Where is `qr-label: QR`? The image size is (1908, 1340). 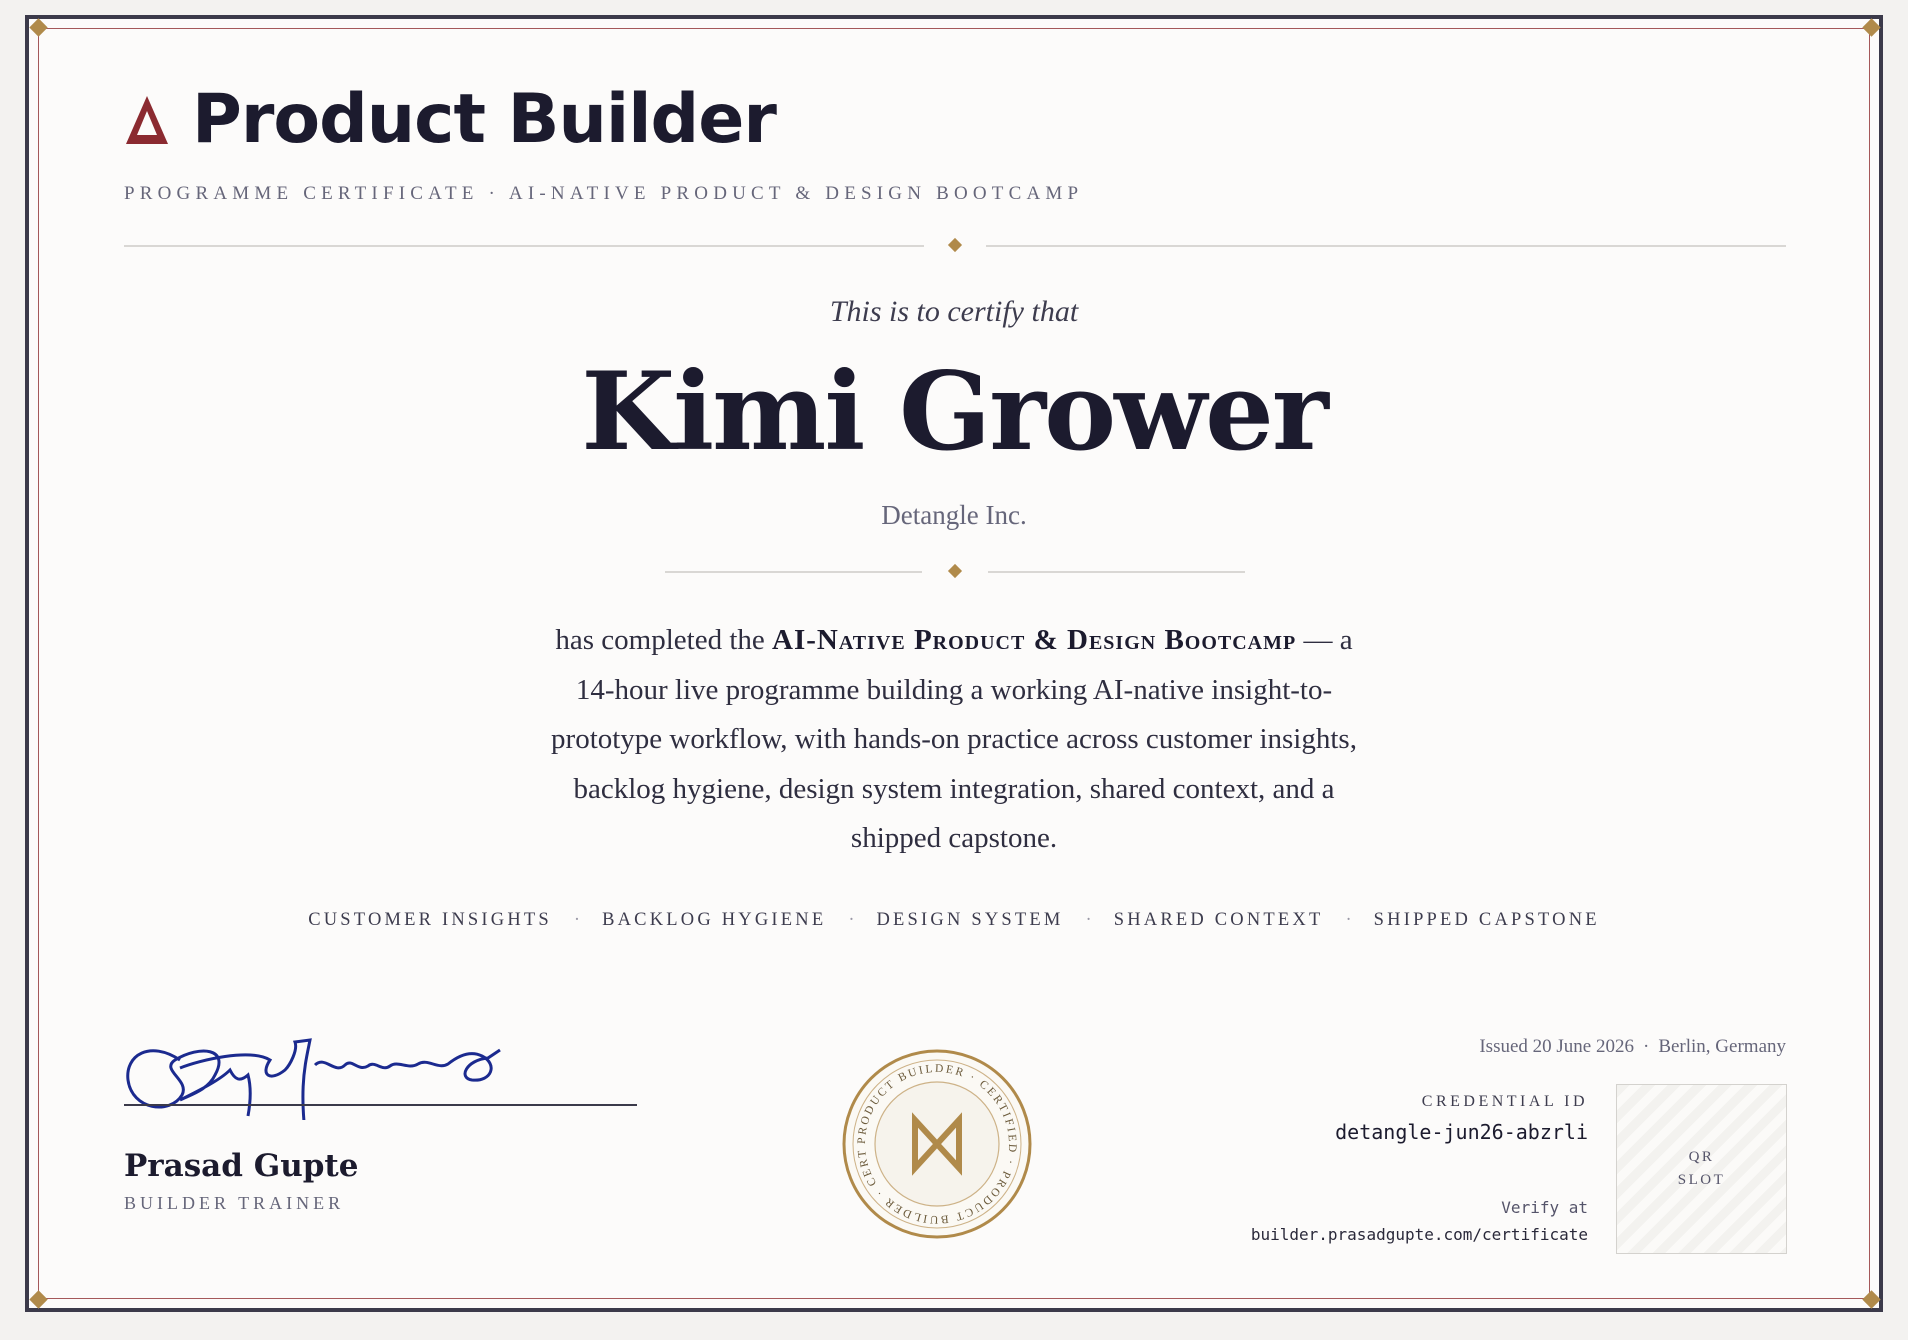
qr-label: QR is located at coordinates (1701, 1157).